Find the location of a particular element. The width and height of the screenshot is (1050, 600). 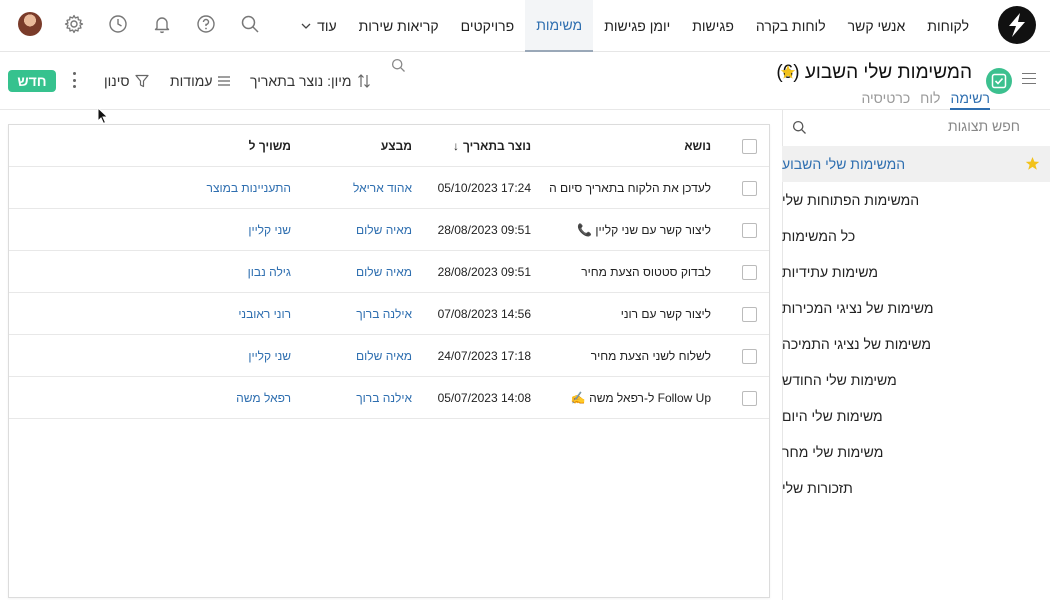

gear-icon is located at coordinates (74, 24).